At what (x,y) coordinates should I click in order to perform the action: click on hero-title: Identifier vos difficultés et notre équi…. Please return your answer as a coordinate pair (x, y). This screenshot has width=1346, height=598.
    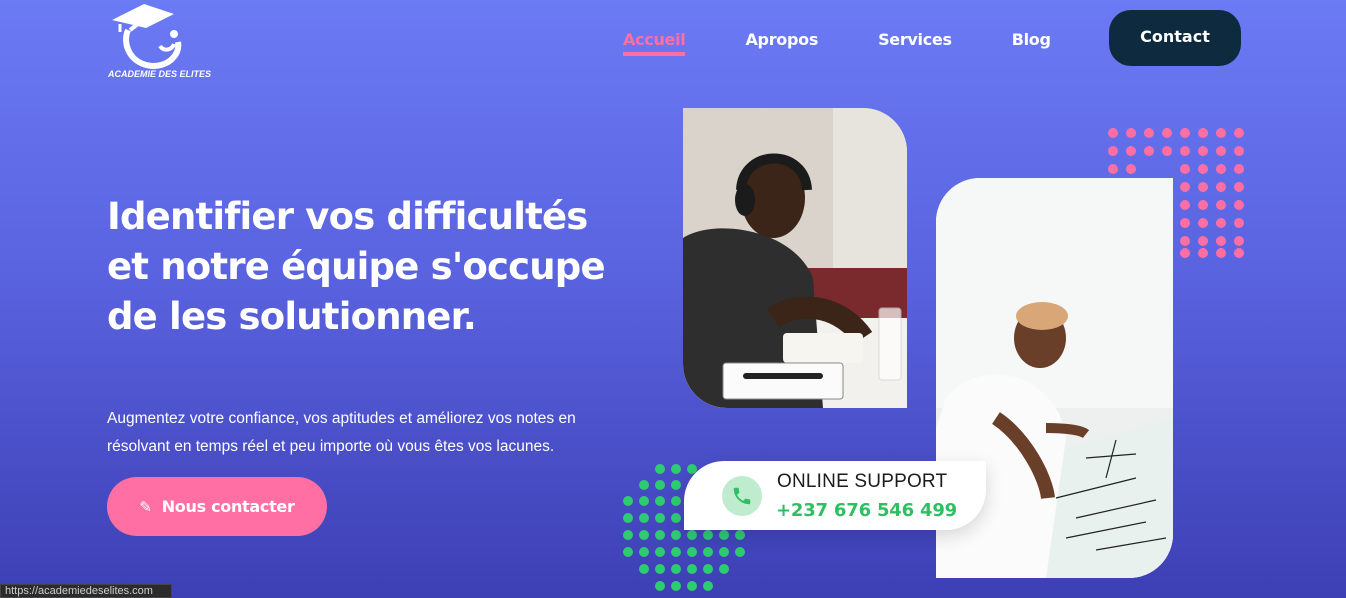
    Looking at the image, I should click on (356, 266).